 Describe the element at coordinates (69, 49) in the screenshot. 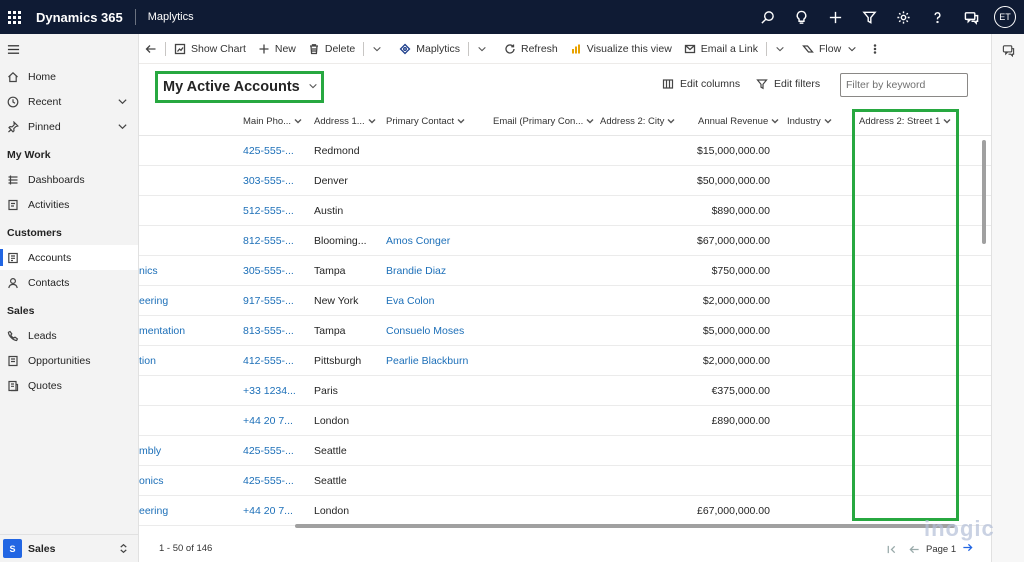

I see `hamburger-menu-icon` at that location.